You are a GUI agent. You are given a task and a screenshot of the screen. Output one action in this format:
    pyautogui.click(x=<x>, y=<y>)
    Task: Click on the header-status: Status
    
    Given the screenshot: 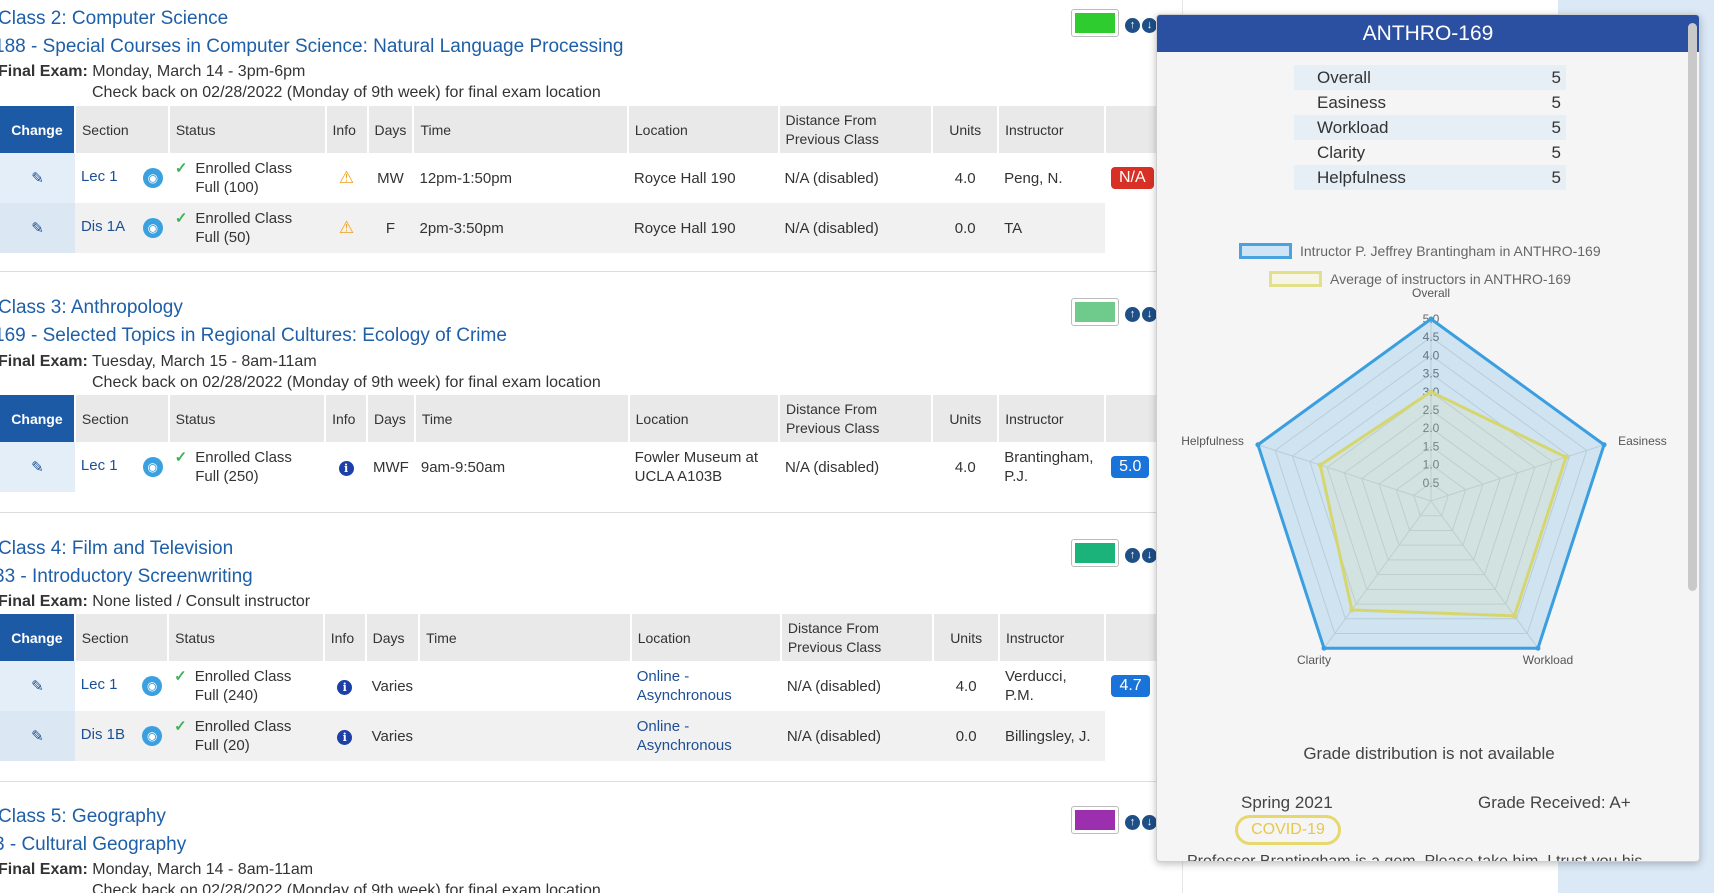 What is the action you would take?
    pyautogui.click(x=247, y=418)
    